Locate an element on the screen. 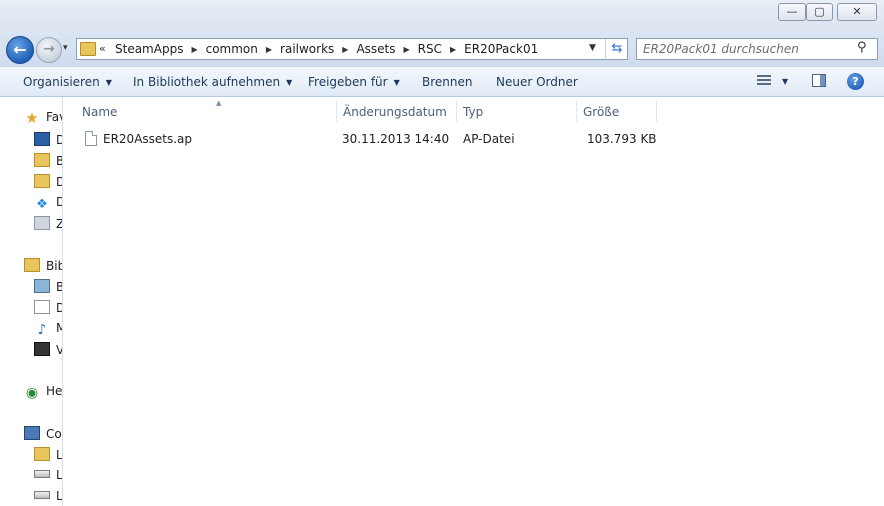  column-header-label: Änderungsdatum is located at coordinates (395, 112).